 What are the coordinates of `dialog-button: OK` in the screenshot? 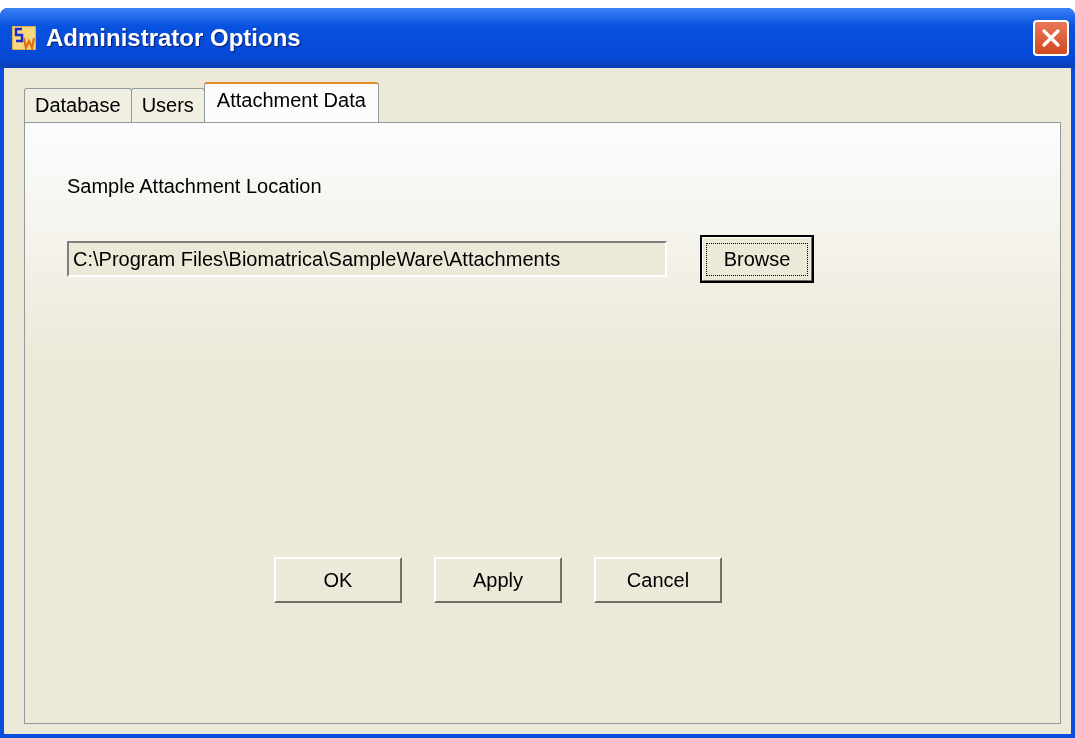 It's located at (338, 580).